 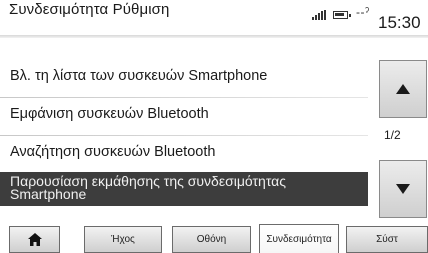 I want to click on page-title: Συνδεσιμότητα Ρύθμιση, so click(x=89, y=9).